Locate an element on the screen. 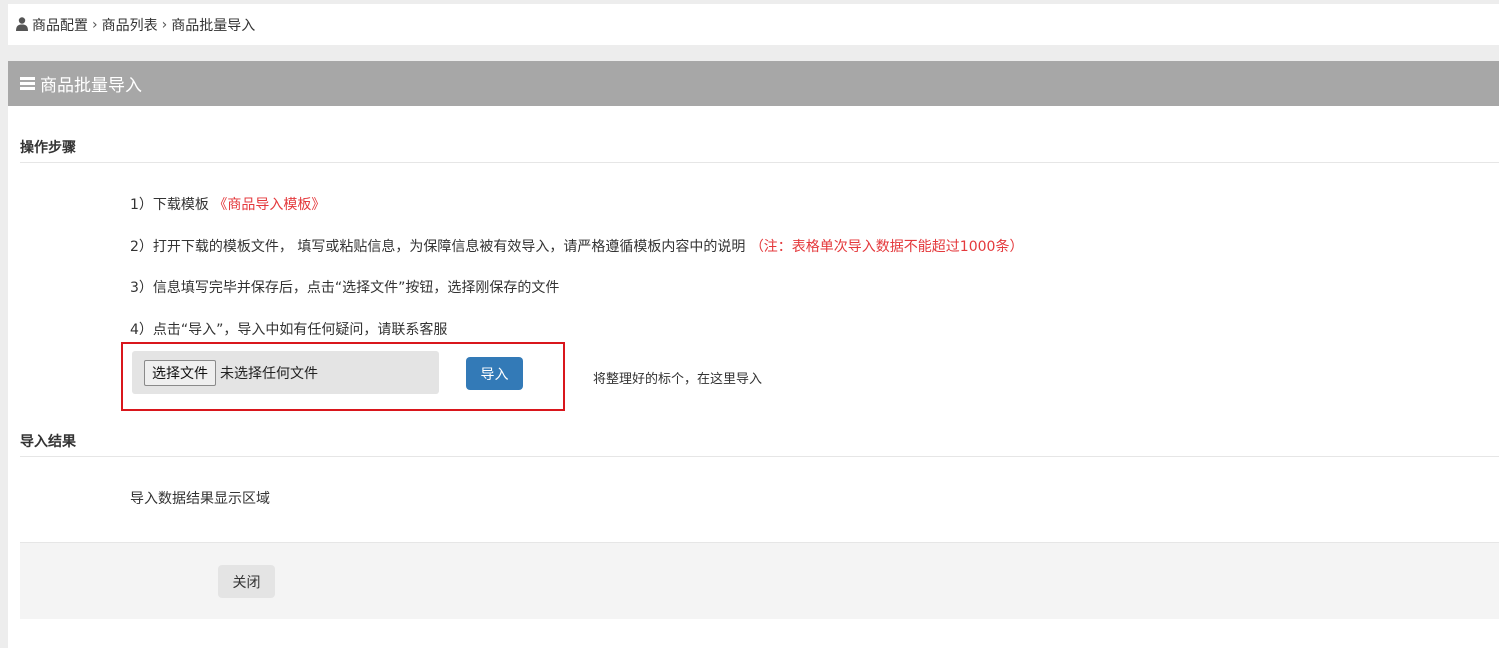 The image size is (1499, 648). panel-header: 商品批量导入 is located at coordinates (753, 83).